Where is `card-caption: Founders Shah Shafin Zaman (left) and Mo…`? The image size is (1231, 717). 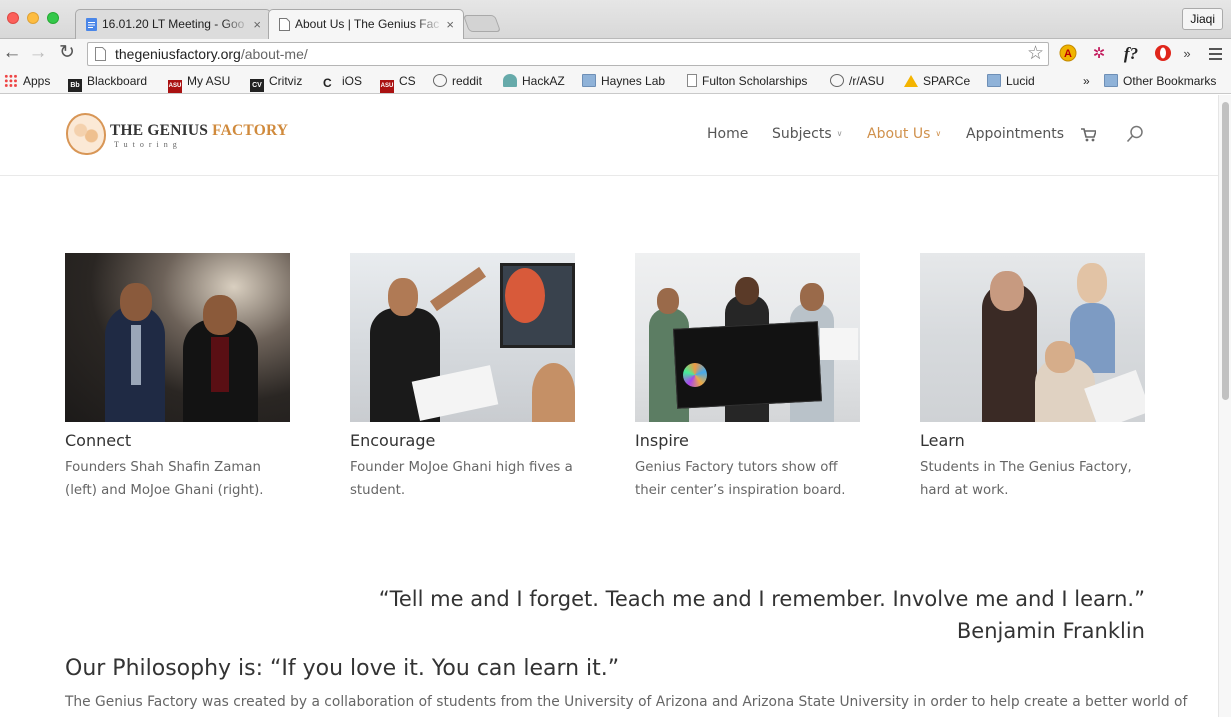 card-caption: Founders Shah Shafin Zaman (left) and Mo… is located at coordinates (164, 479).